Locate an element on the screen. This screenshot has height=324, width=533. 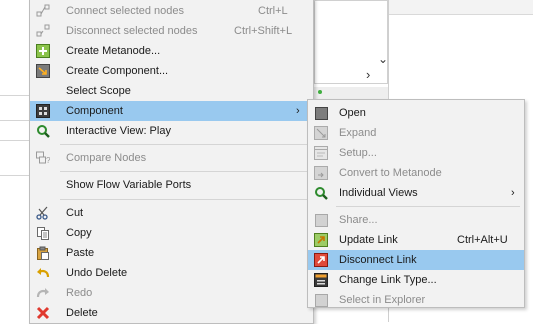
menu-item-connect-selected-nodes: Connect selected nodes Ctrl+L is located at coordinates (171, 11).